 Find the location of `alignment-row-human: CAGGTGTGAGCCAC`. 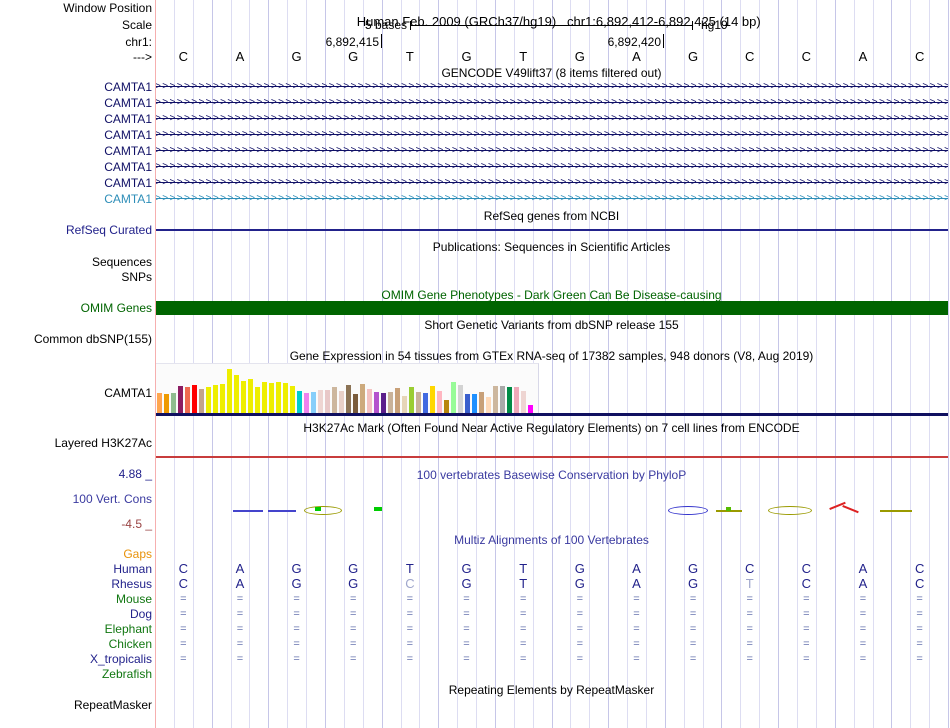

alignment-row-human: CAGGTGTGAGCCAC is located at coordinates (551, 569).